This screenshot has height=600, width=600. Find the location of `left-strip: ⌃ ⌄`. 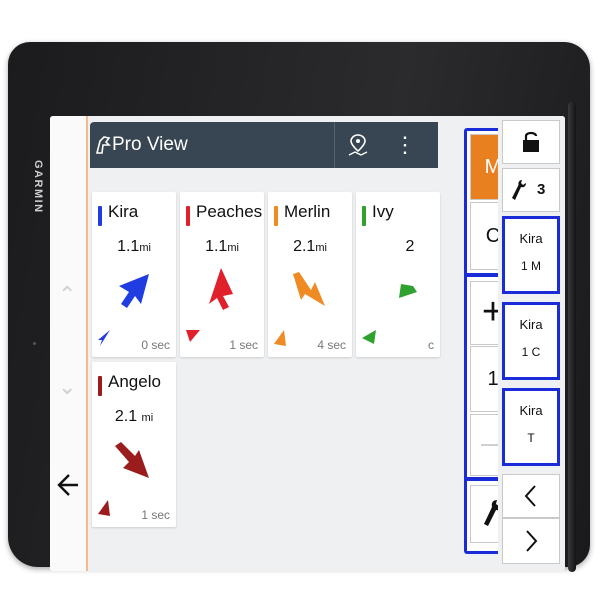

left-strip: ⌃ ⌄ is located at coordinates (68, 343).